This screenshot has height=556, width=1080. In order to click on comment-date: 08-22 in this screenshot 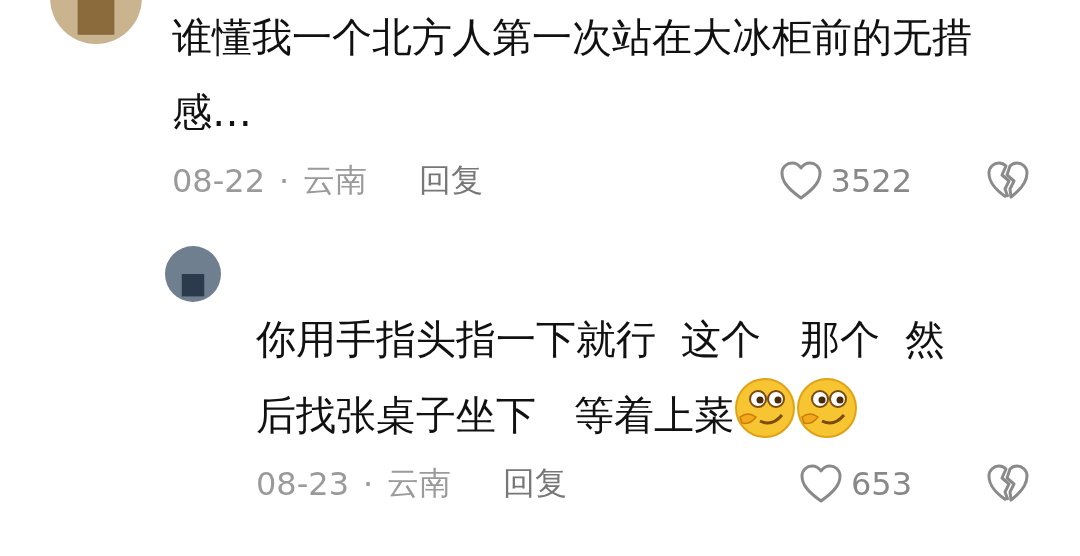, I will do `click(218, 181)`.